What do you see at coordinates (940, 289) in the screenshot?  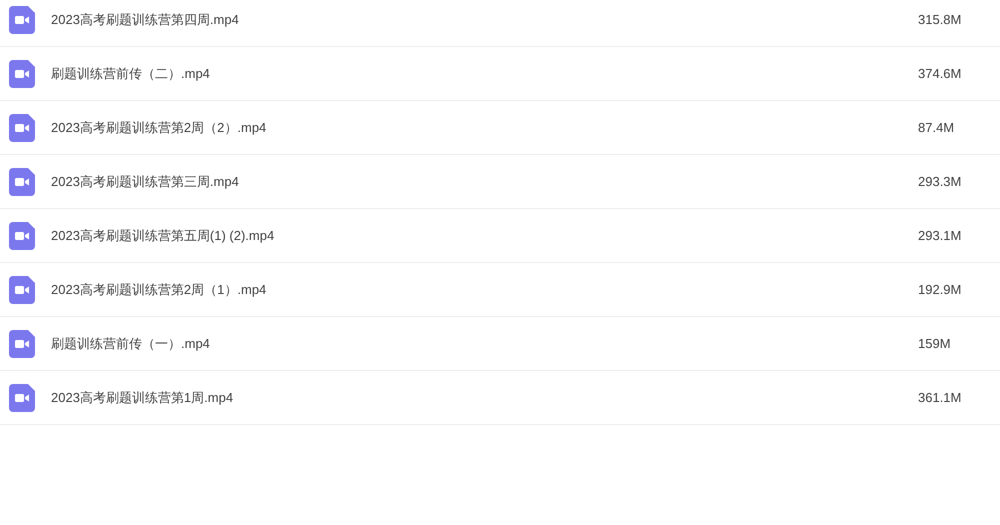 I see `file-size: 192.9M` at bounding box center [940, 289].